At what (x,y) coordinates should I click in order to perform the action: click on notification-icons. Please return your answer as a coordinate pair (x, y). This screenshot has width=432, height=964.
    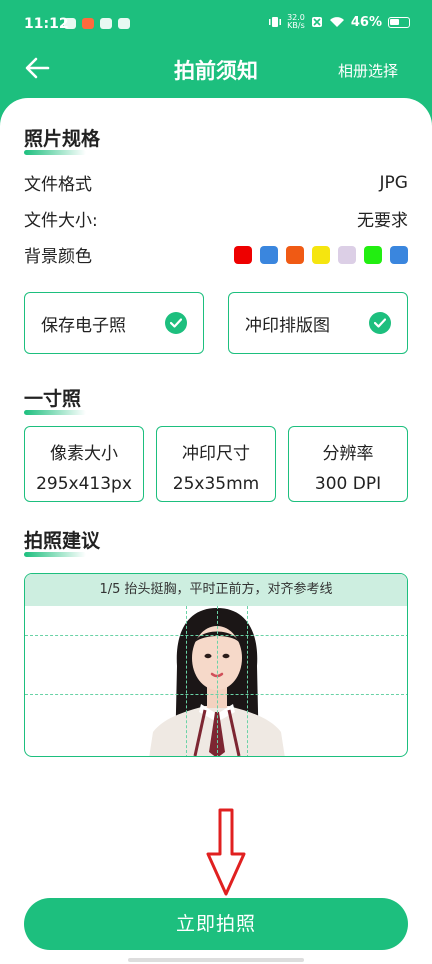
    Looking at the image, I should click on (97, 23).